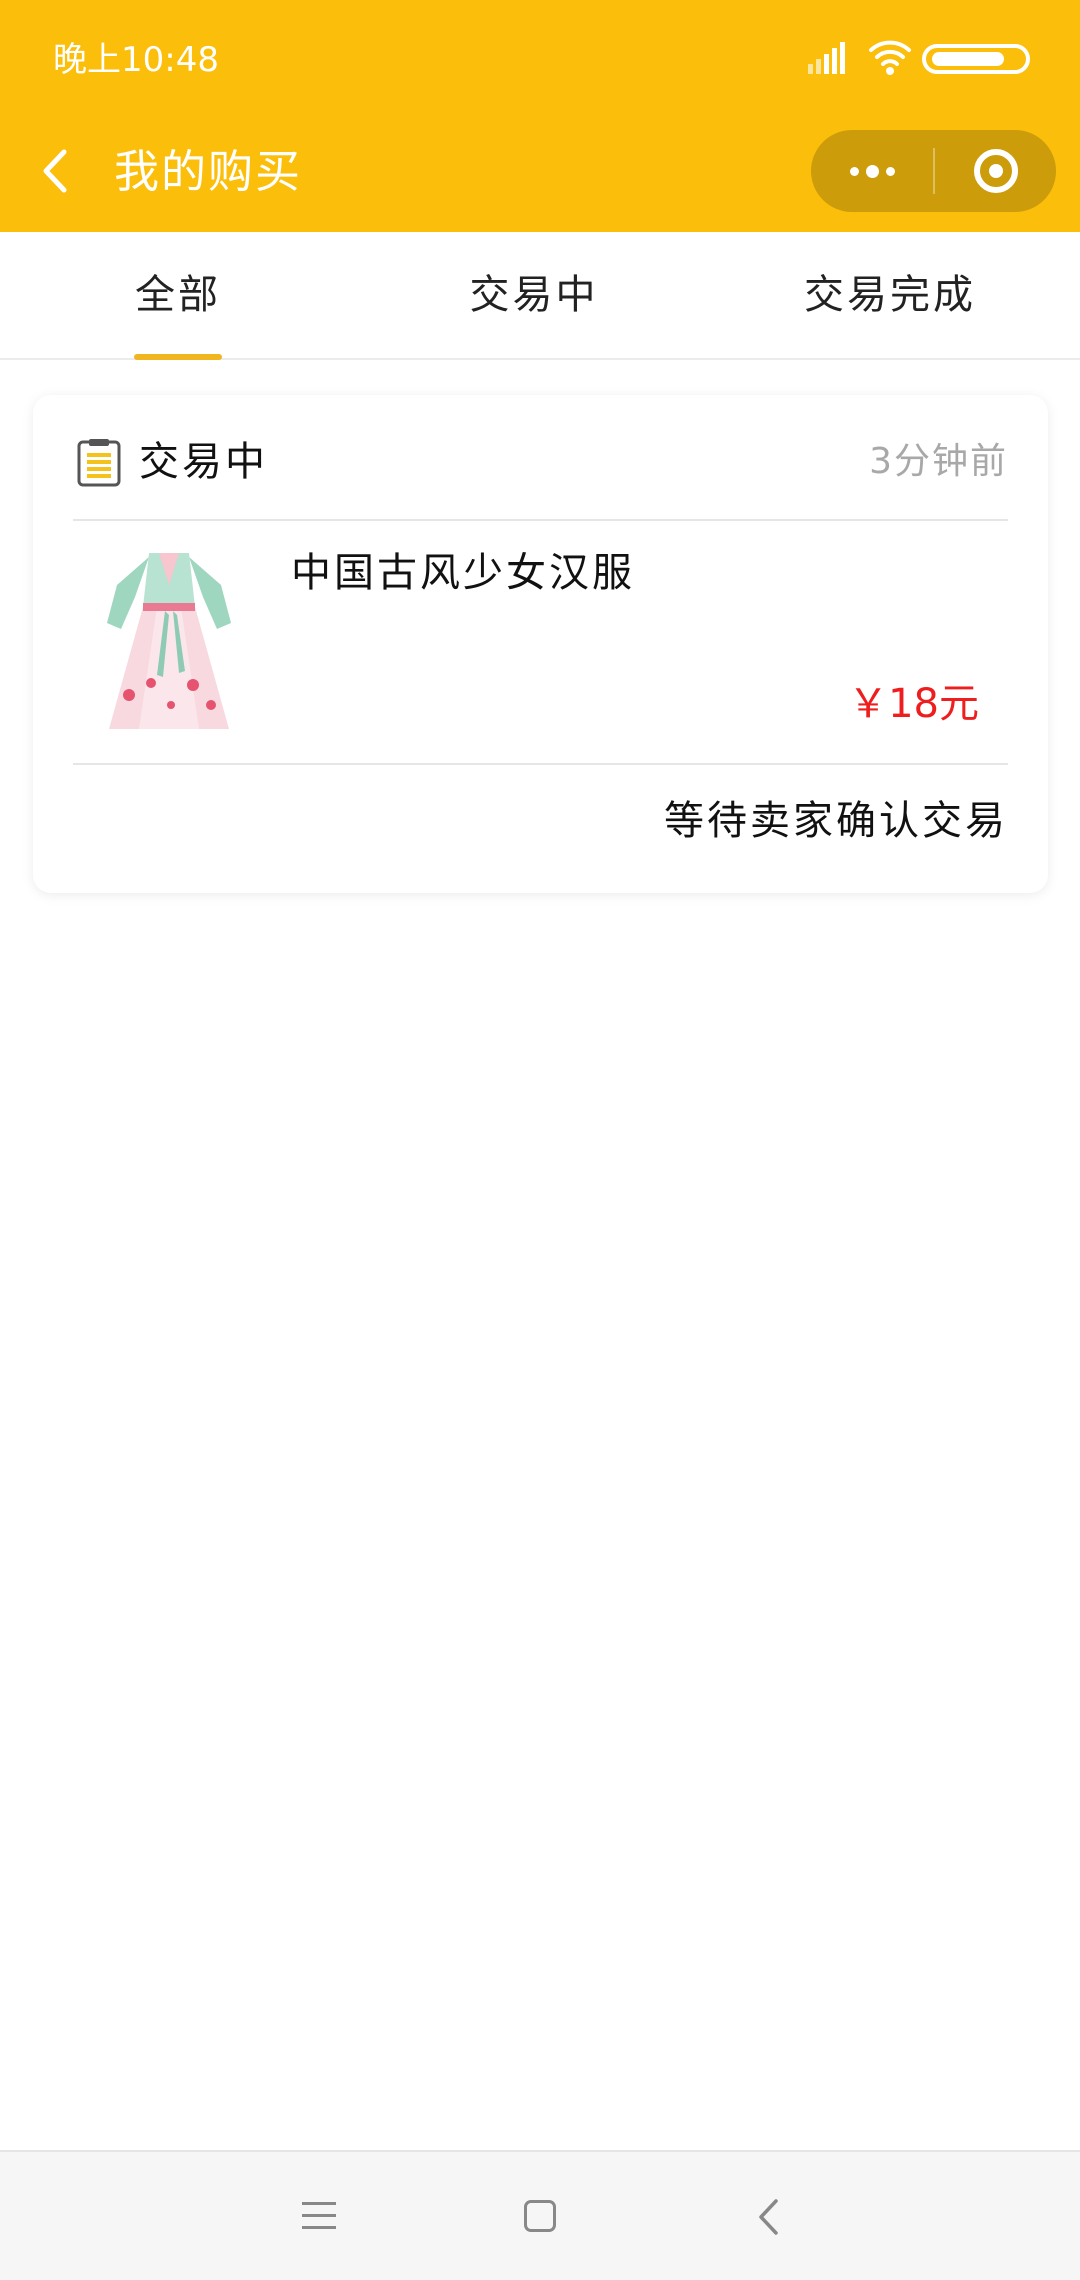 The width and height of the screenshot is (1080, 2280). What do you see at coordinates (996, 171) in the screenshot?
I see `miniprogram-close-icon` at bounding box center [996, 171].